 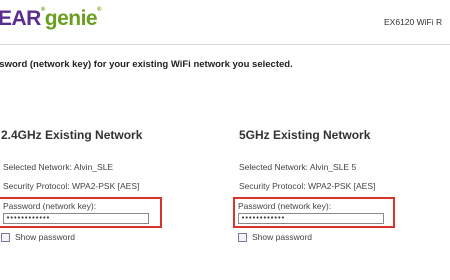 What do you see at coordinates (20, 18) in the screenshot?
I see `logo-brand: EAR` at bounding box center [20, 18].